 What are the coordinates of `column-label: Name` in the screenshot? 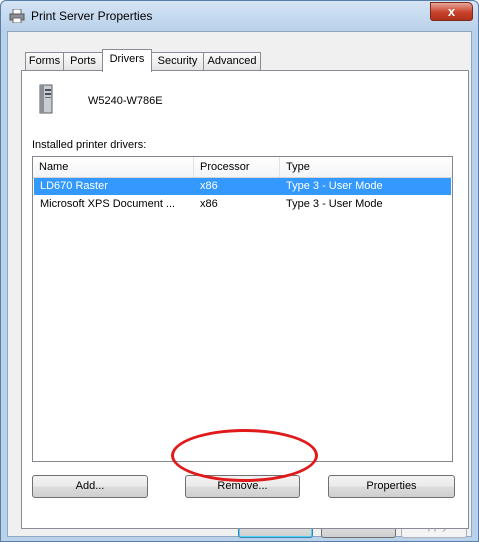 It's located at (54, 167).